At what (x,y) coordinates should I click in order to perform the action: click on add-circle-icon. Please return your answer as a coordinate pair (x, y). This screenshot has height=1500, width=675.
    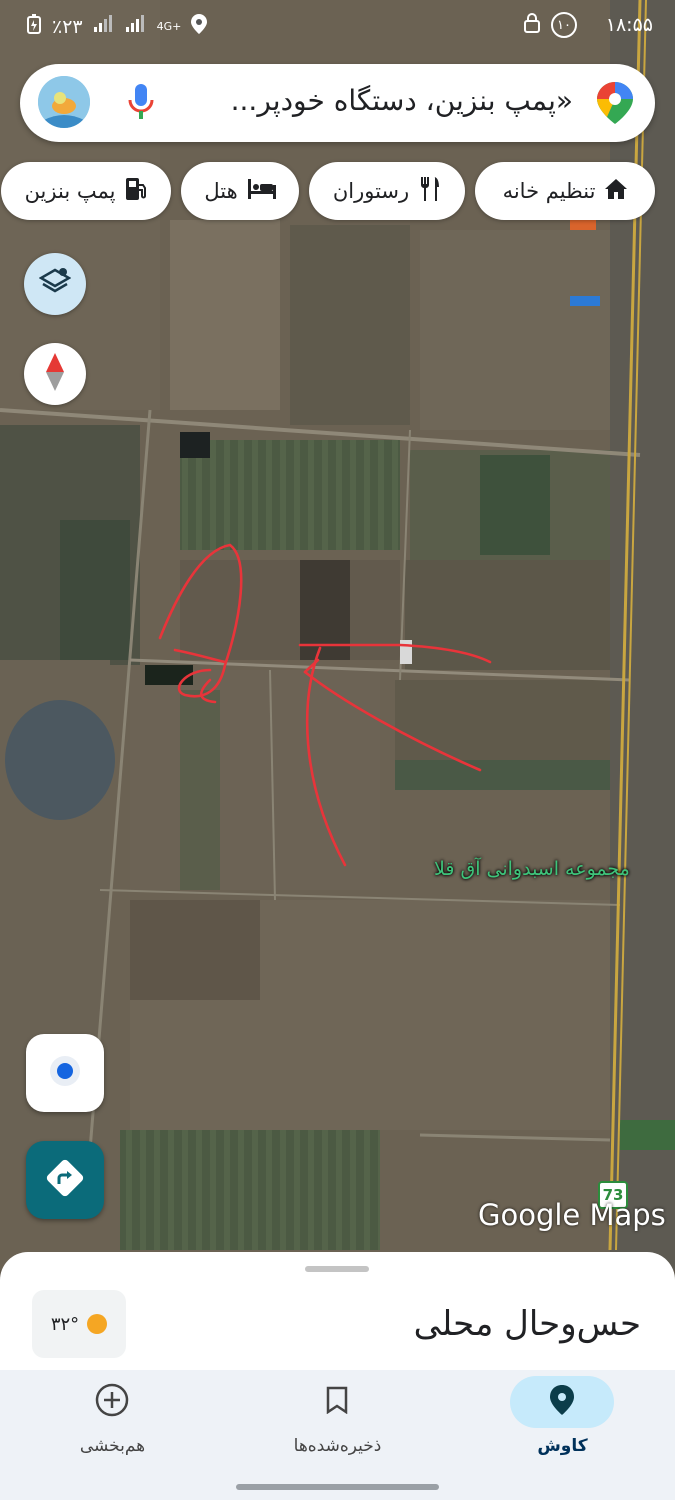
    Looking at the image, I should click on (112, 1402).